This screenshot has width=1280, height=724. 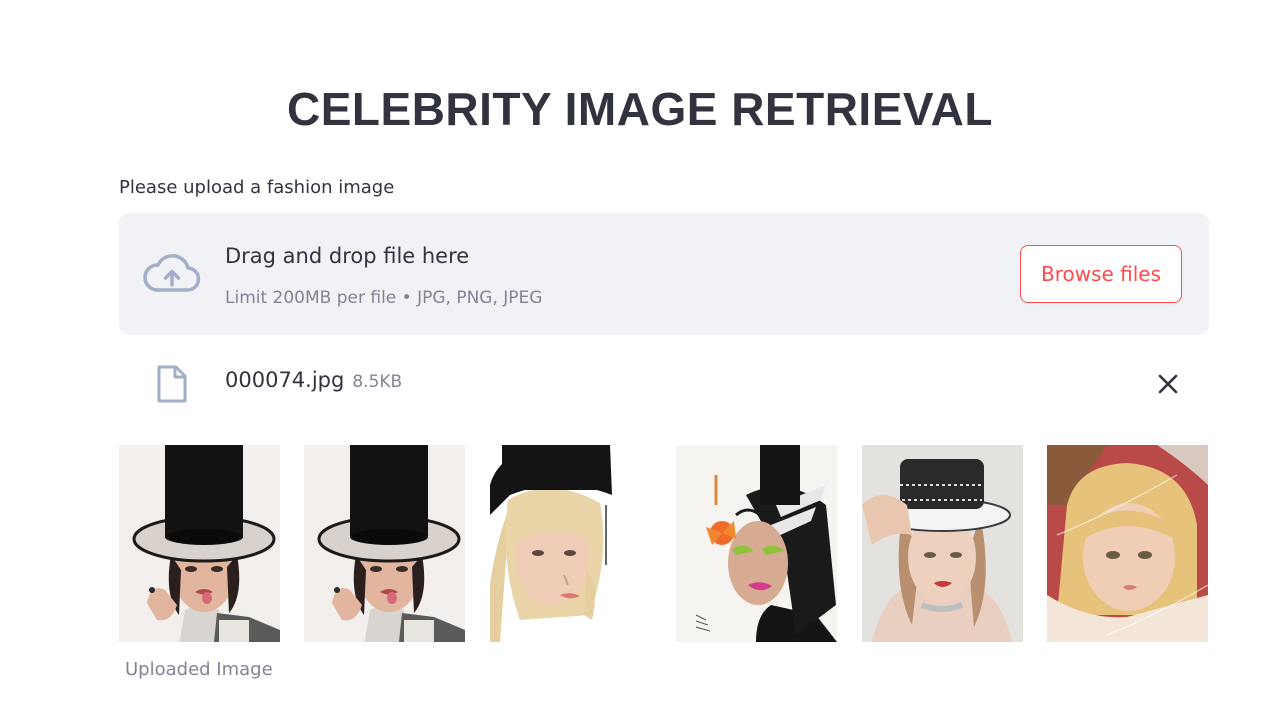 What do you see at coordinates (172, 273) in the screenshot?
I see `cloud-upload-icon` at bounding box center [172, 273].